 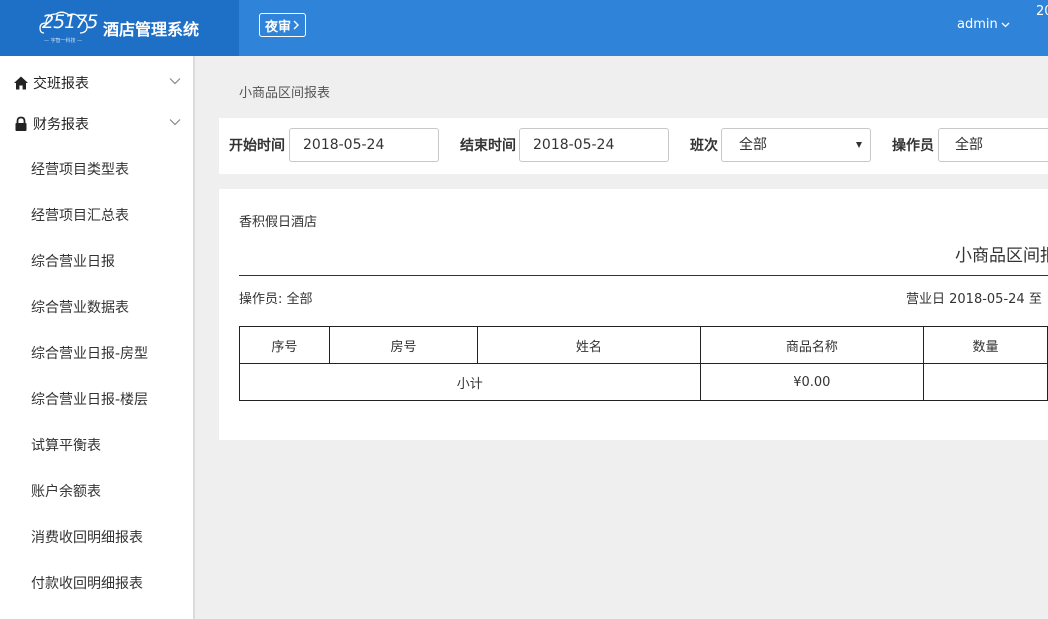 What do you see at coordinates (80, 216) in the screenshot?
I see `sidebar-item-label: 经营项目汇总表` at bounding box center [80, 216].